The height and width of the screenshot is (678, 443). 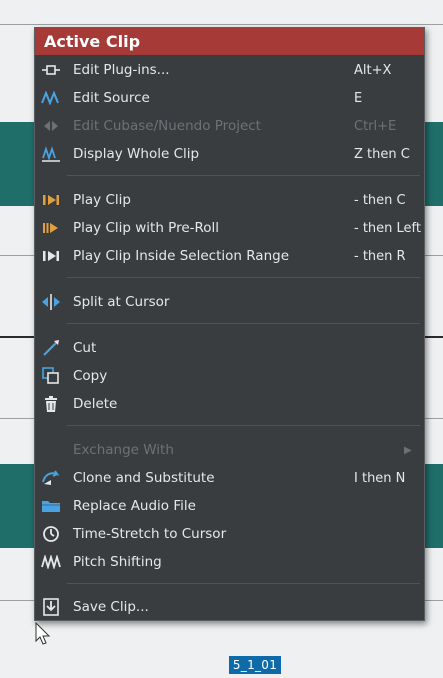 What do you see at coordinates (408, 450) in the screenshot?
I see `submenu-arrow-icon: ▶` at bounding box center [408, 450].